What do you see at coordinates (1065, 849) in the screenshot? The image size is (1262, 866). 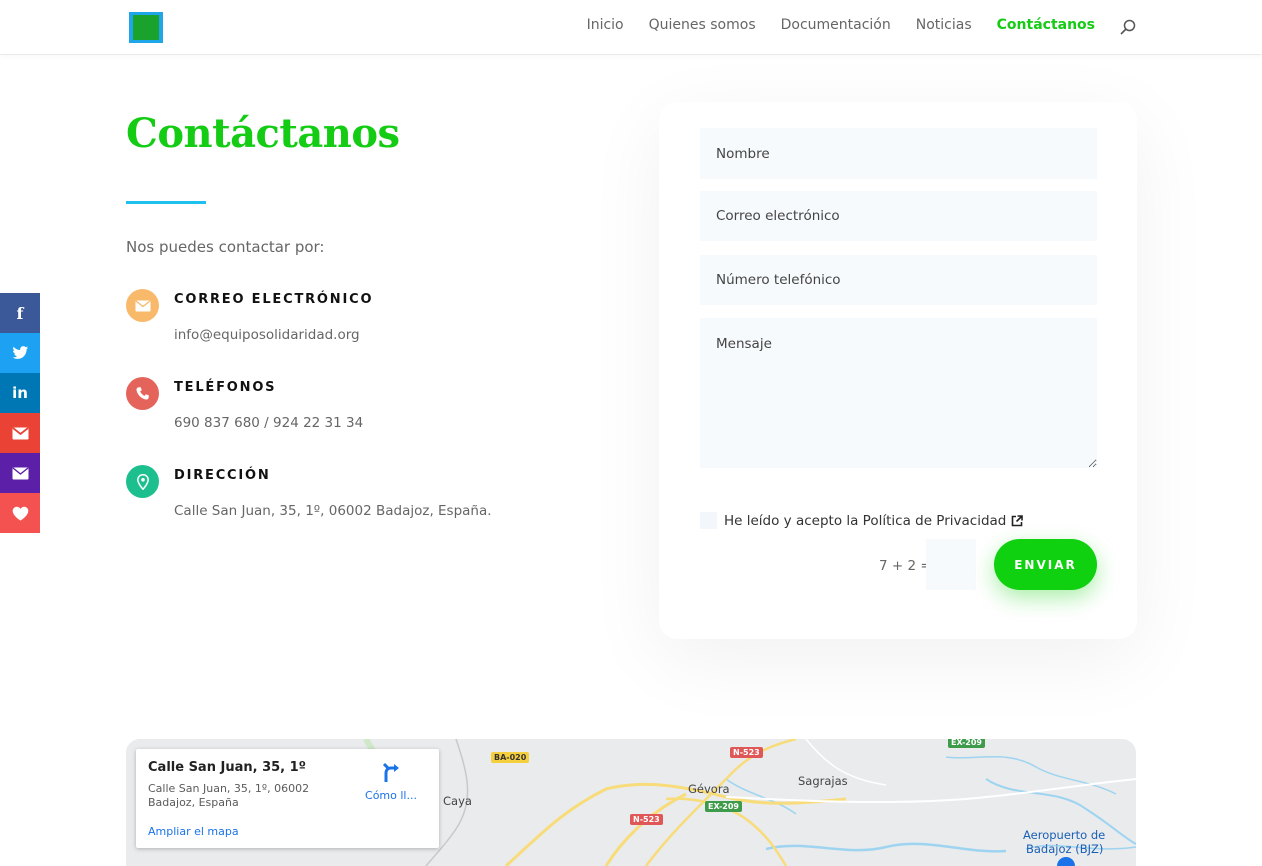 I see `map-label-airport-2: Badajoz (BJZ)` at bounding box center [1065, 849].